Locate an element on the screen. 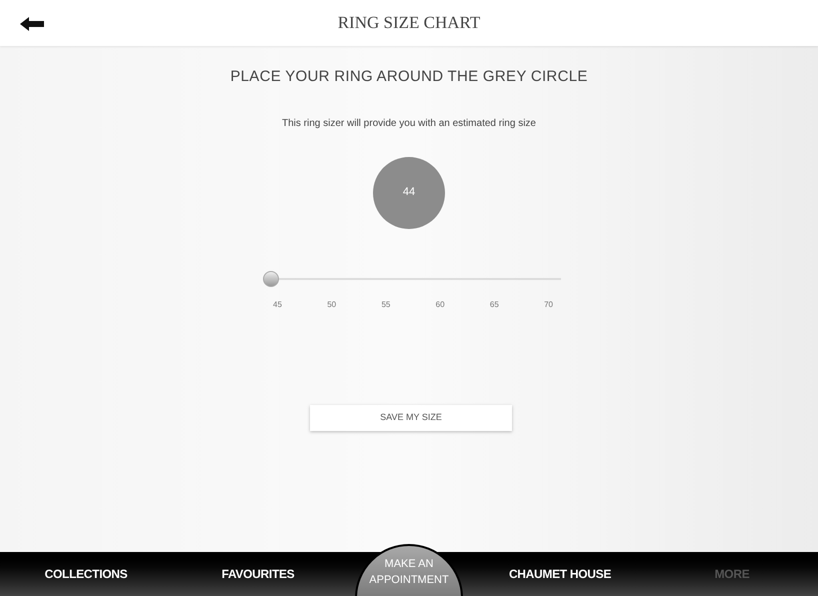 The height and width of the screenshot is (596, 818). nav-tab: FAVOURITES is located at coordinates (258, 574).